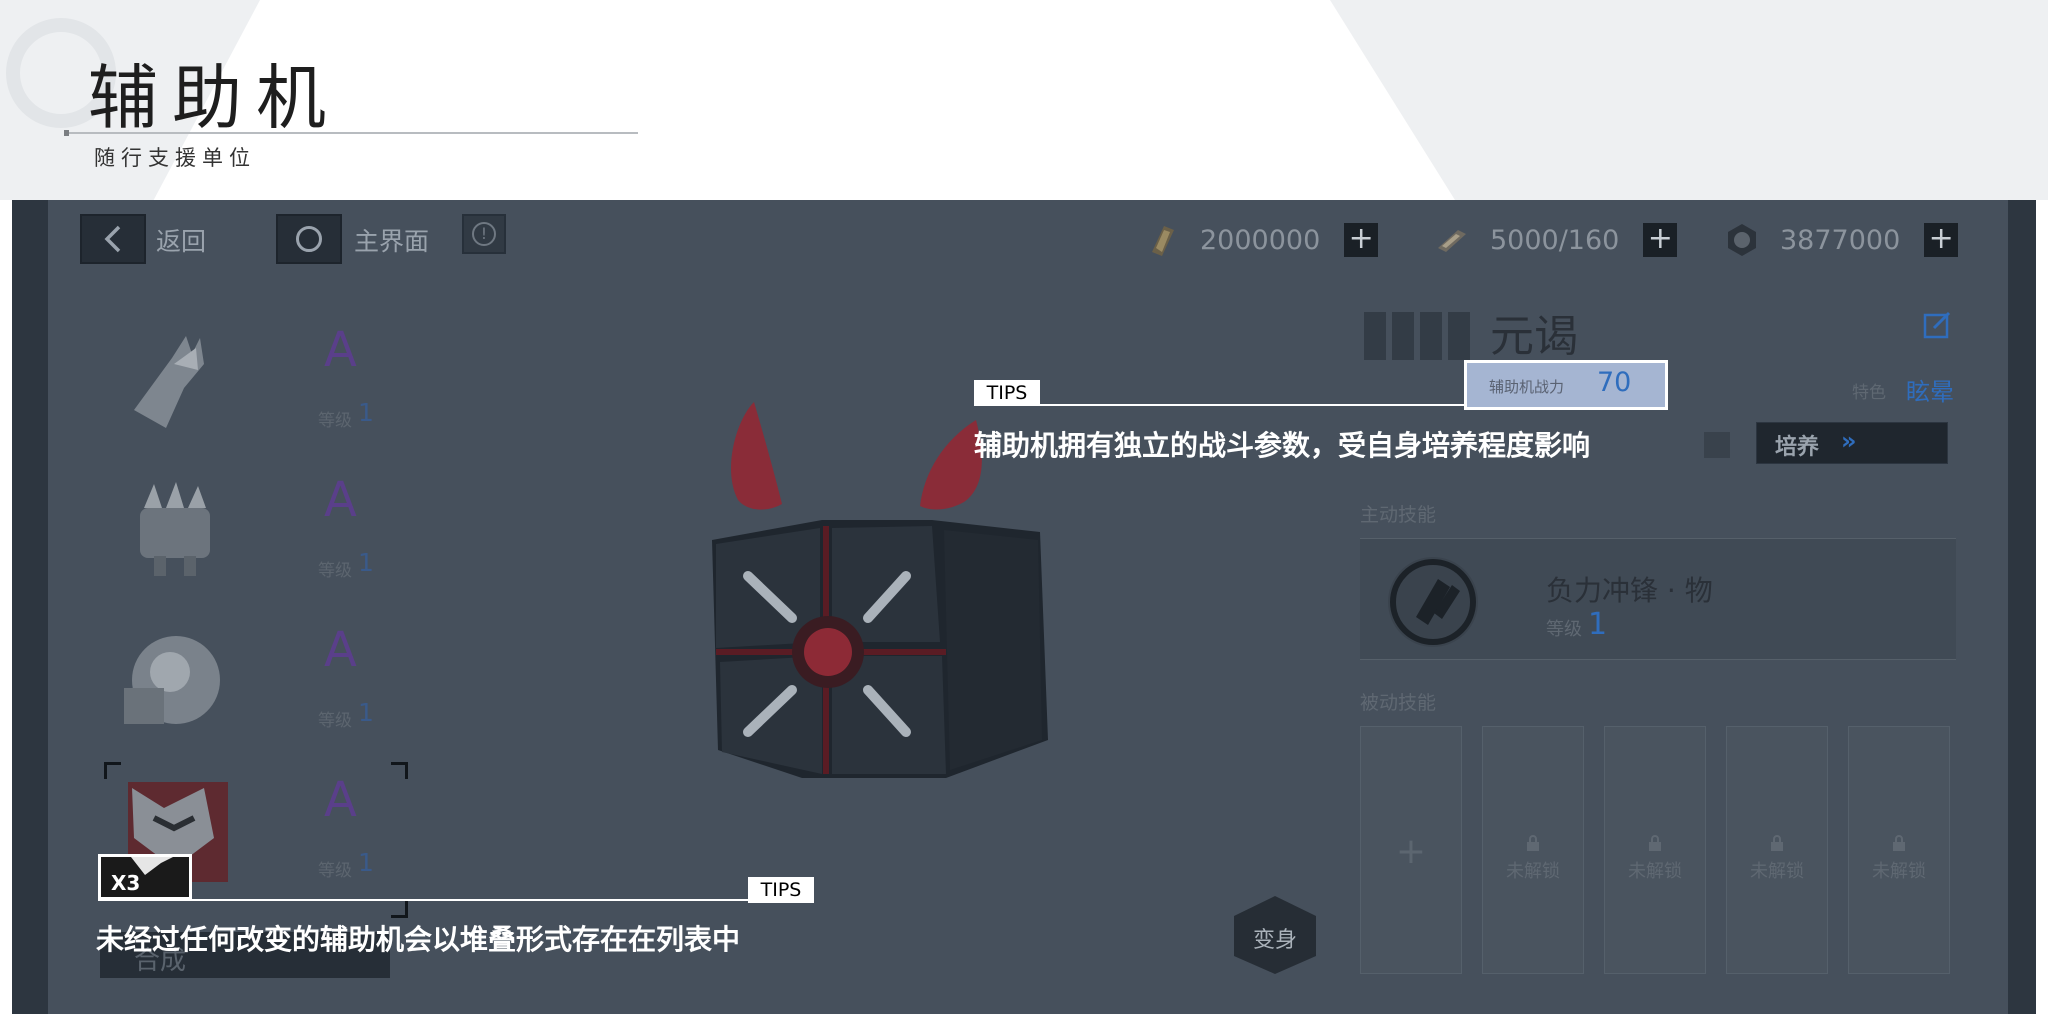  What do you see at coordinates (391, 240) in the screenshot?
I see `home-label: 主界面` at bounding box center [391, 240].